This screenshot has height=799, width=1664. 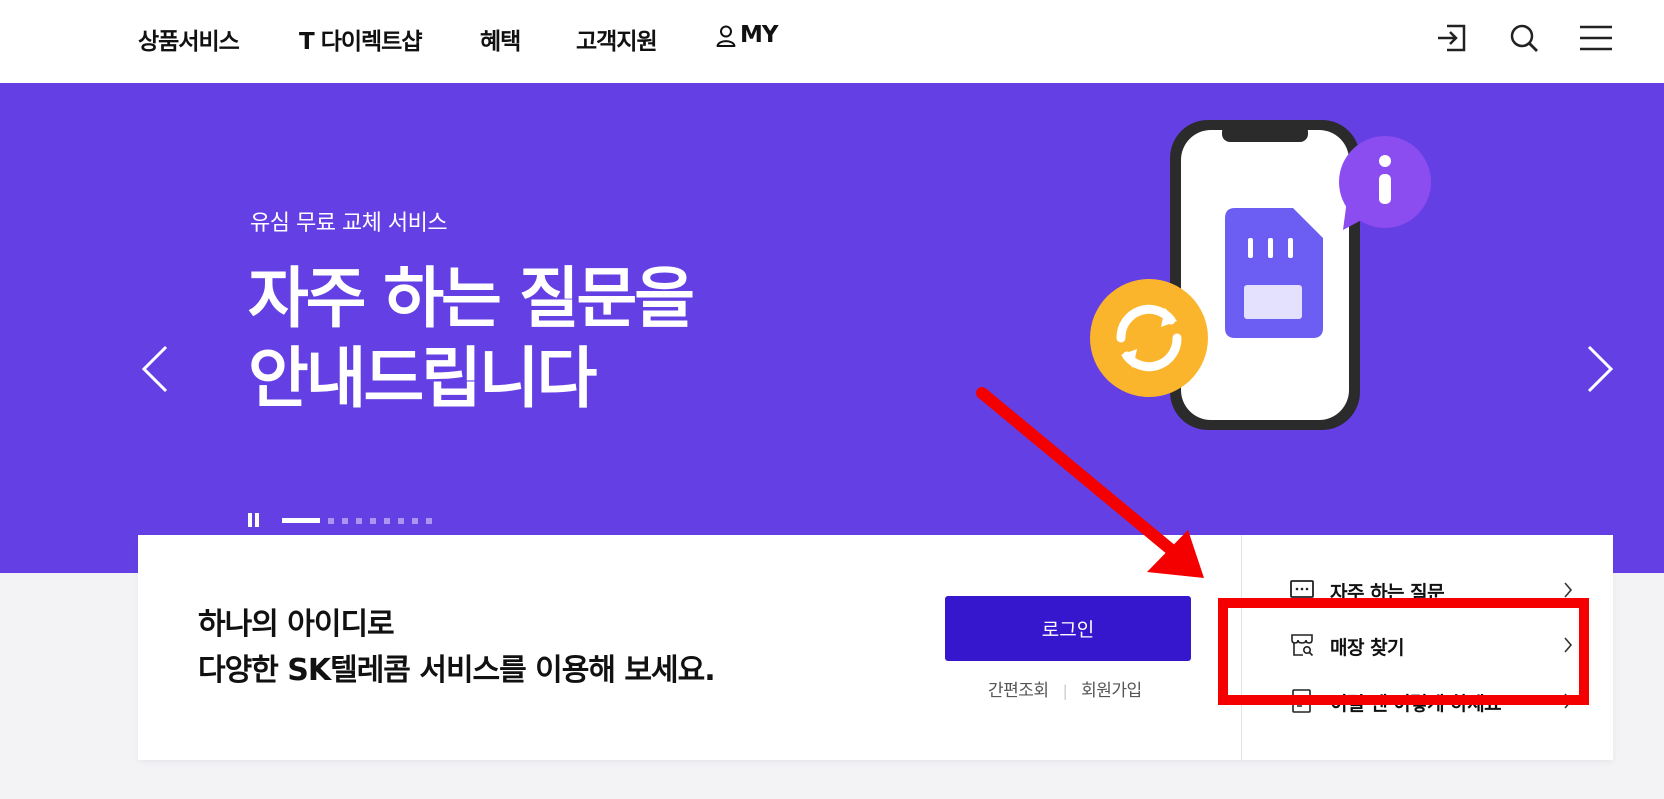 What do you see at coordinates (349, 223) in the screenshot?
I see `hero-subtitle: 유심 무료 교체 서비스` at bounding box center [349, 223].